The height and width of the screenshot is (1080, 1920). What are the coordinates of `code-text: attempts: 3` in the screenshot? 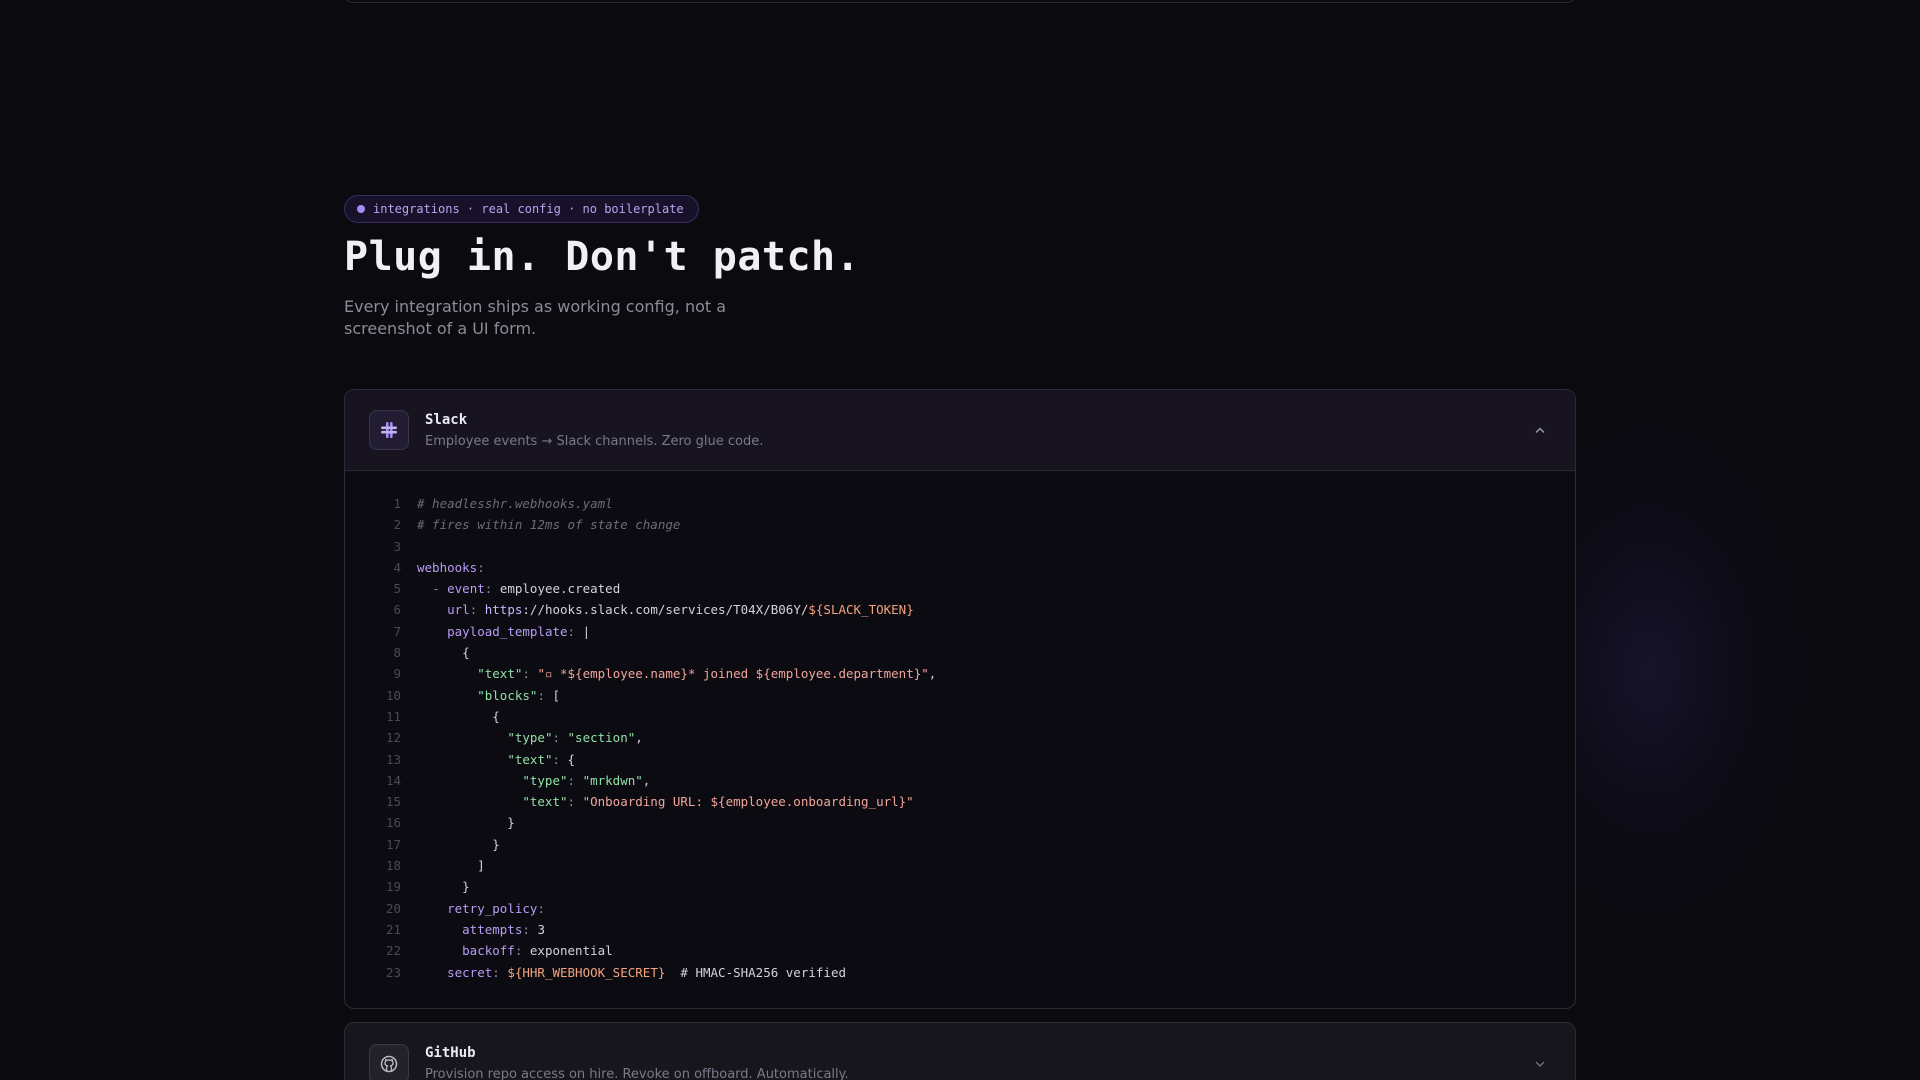 It's located at (481, 929).